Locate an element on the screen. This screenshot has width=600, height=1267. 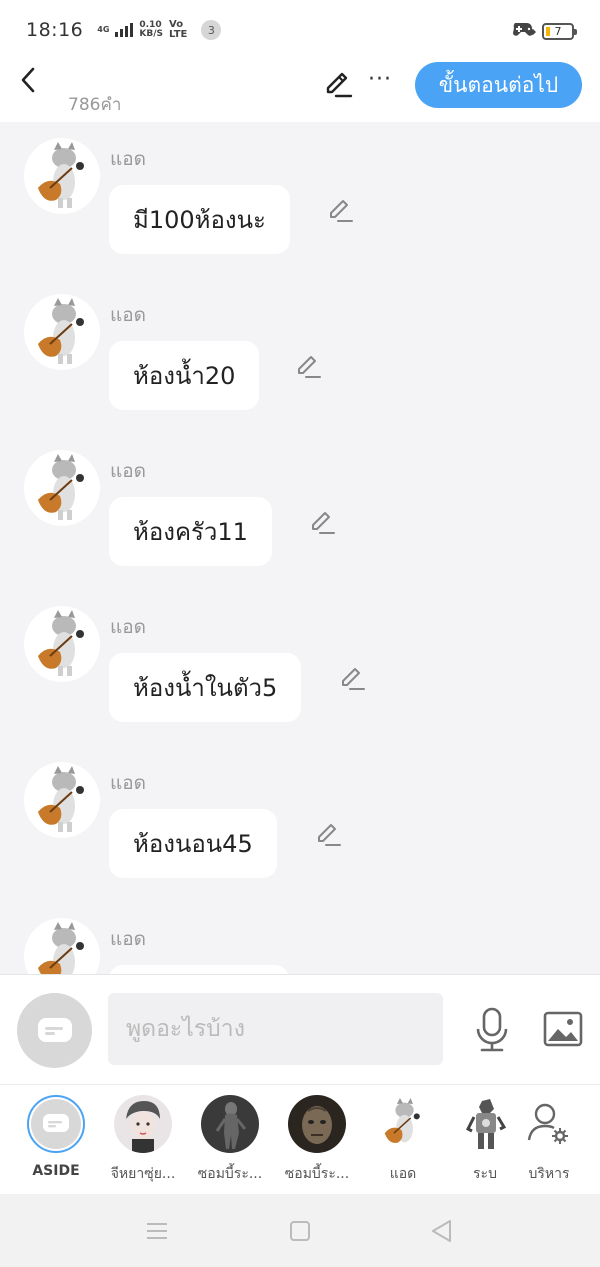
nav-back-button is located at coordinates (442, 1231).